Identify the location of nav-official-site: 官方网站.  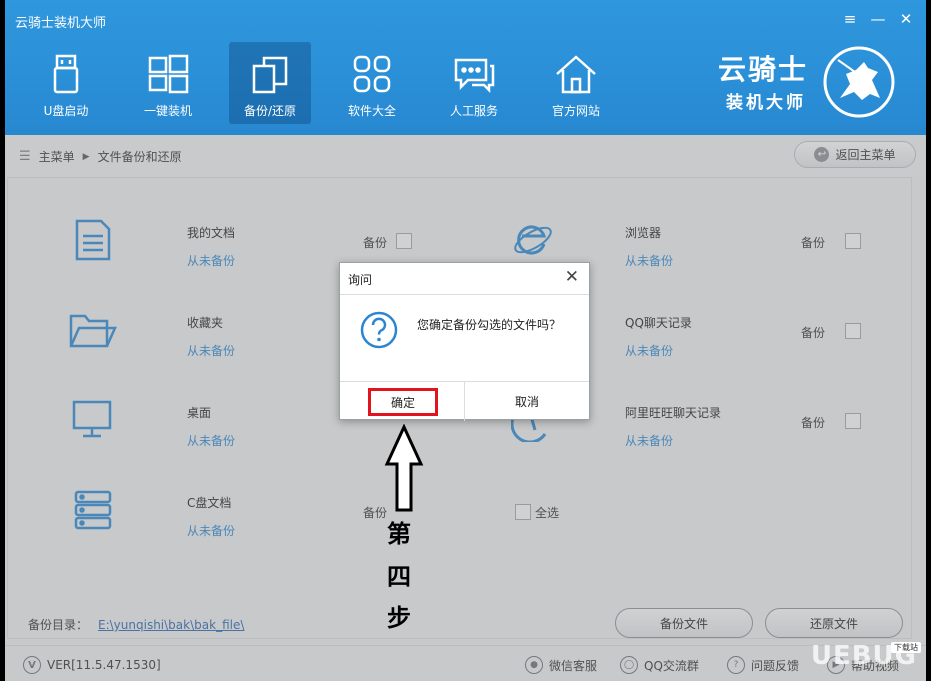
(576, 83).